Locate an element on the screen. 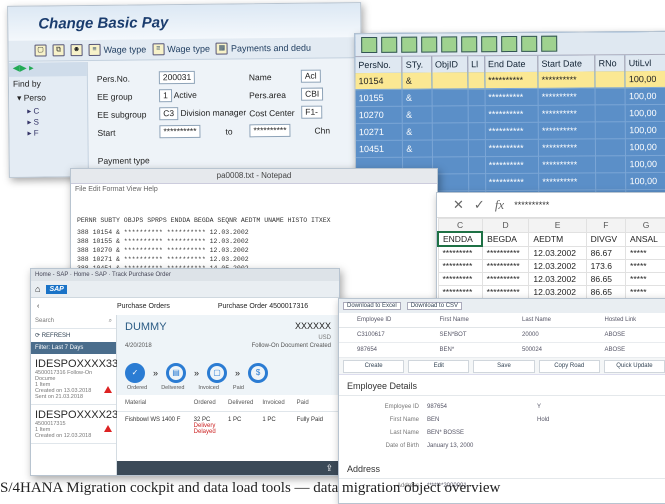 This screenshot has height=504, width=665. column-header: Last Name is located at coordinates (545, 320).